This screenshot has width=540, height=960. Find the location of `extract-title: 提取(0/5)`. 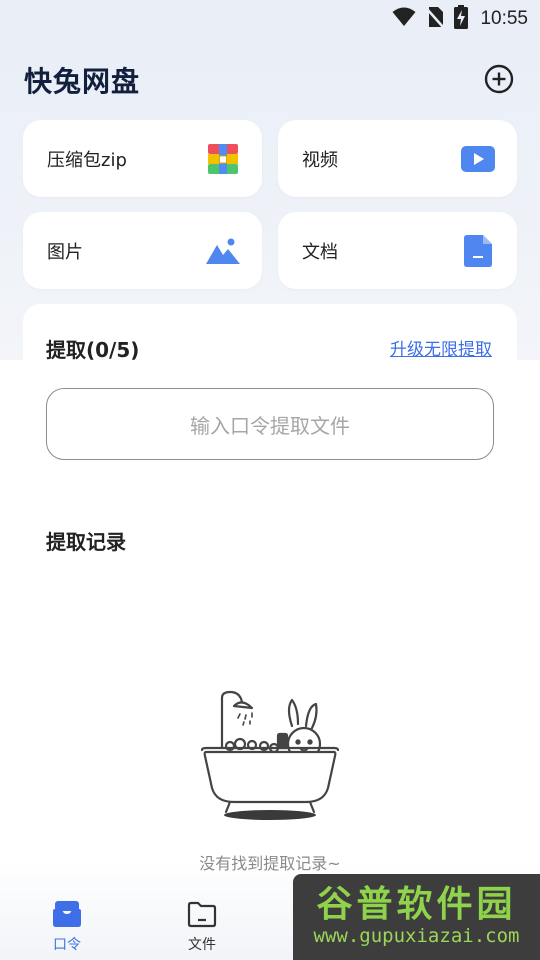

extract-title: 提取(0/5) is located at coordinates (93, 350).